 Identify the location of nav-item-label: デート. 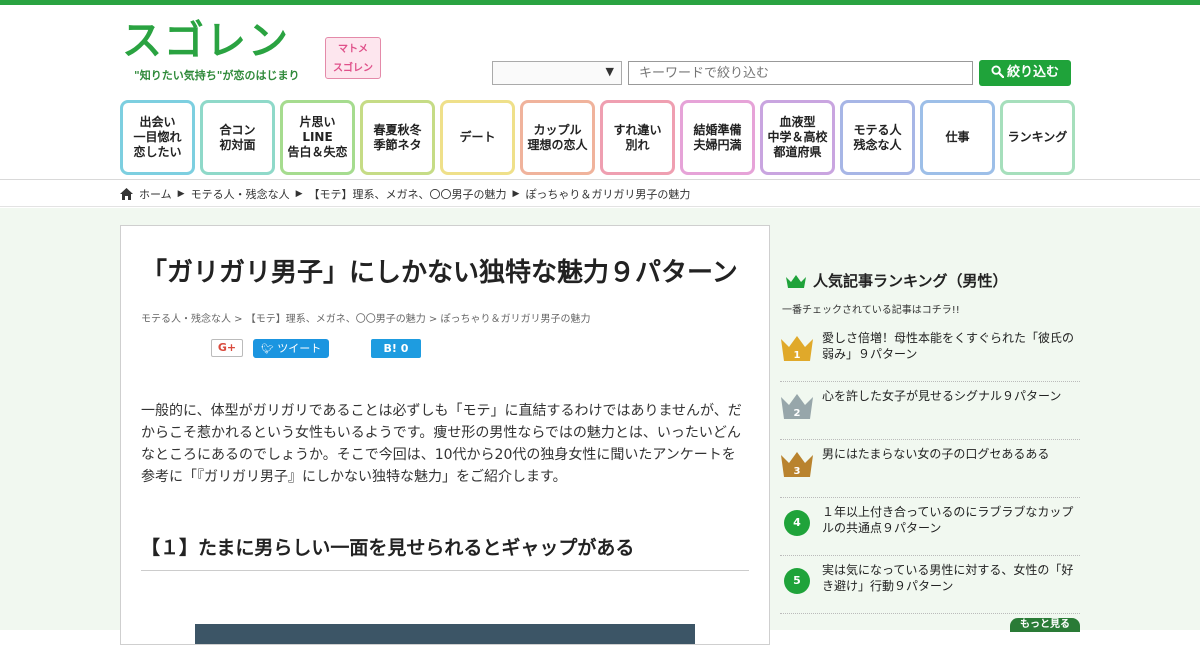
(477, 137).